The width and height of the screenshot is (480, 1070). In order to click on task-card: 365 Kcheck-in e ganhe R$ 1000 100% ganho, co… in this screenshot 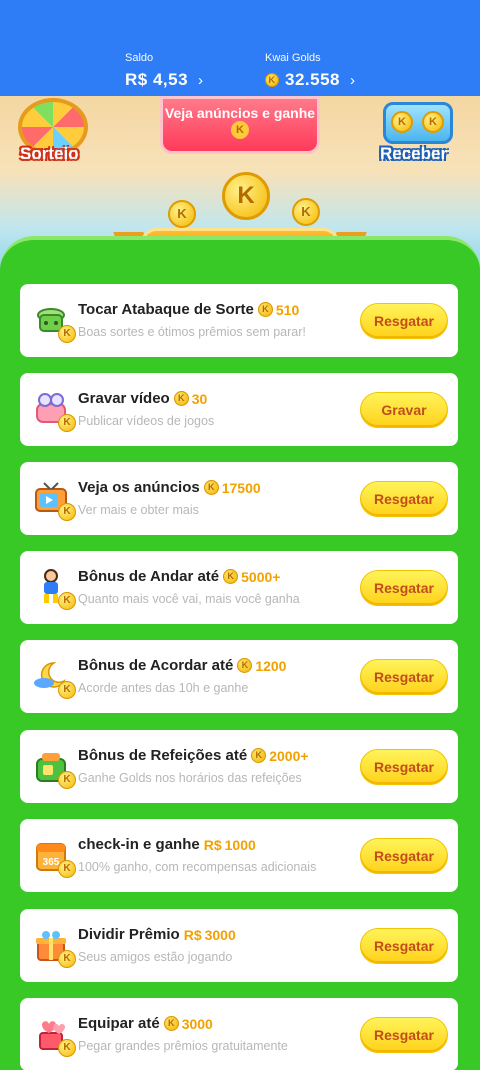, I will do `click(239, 855)`.